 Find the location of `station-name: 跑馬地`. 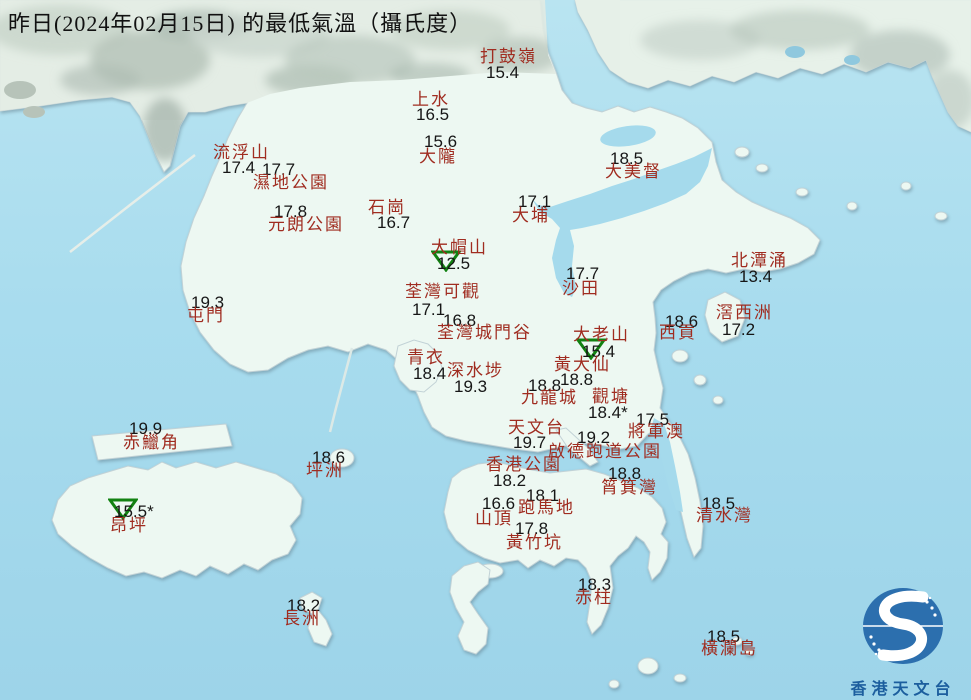

station-name: 跑馬地 is located at coordinates (546, 507).